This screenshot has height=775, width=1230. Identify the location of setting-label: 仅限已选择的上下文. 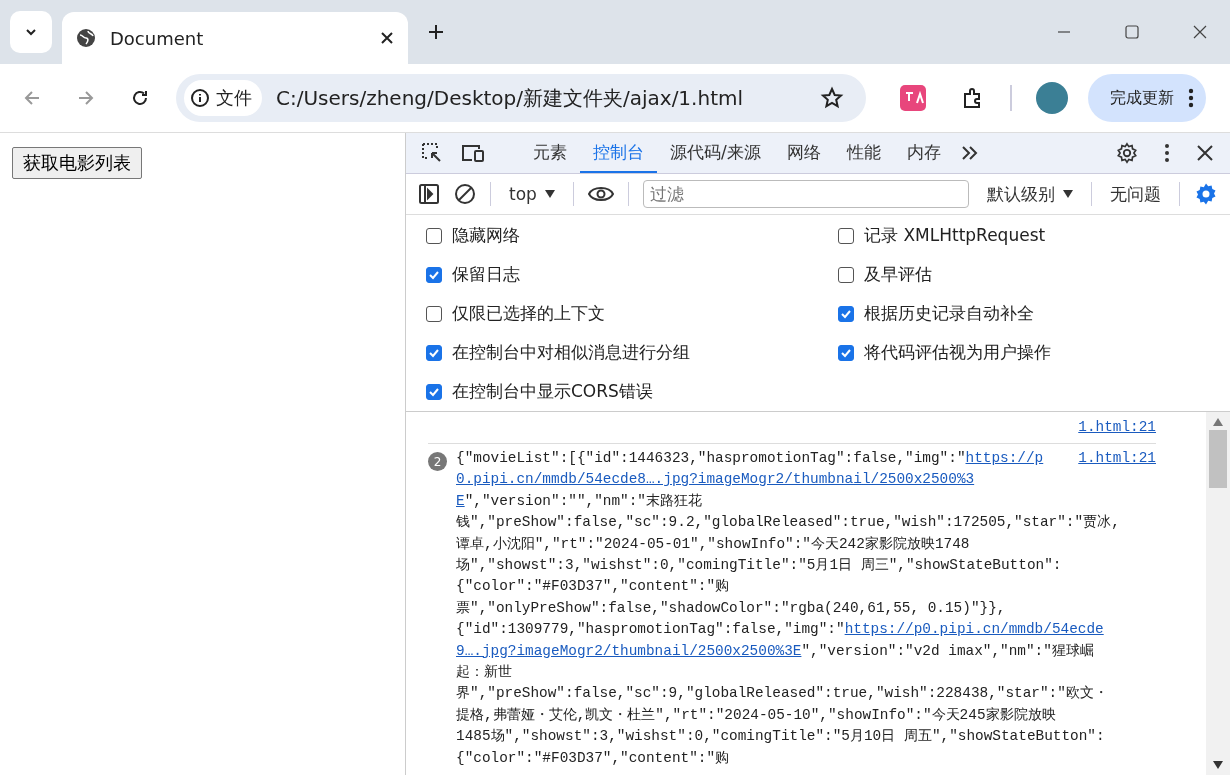
(528, 313).